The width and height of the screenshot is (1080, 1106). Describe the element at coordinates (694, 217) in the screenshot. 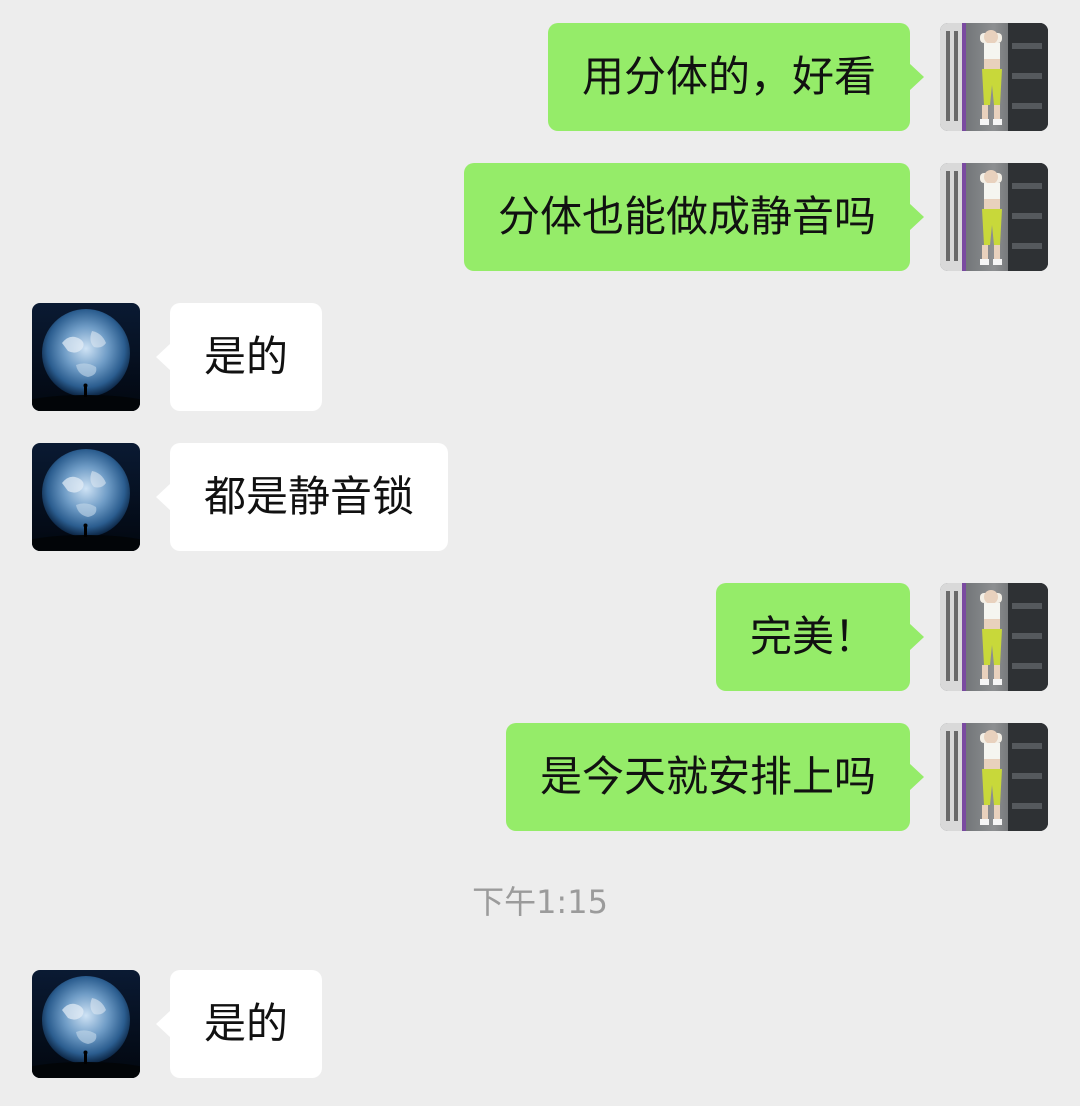

I see `message-bubble-outgoing: 分体也能做成静音吗` at that location.